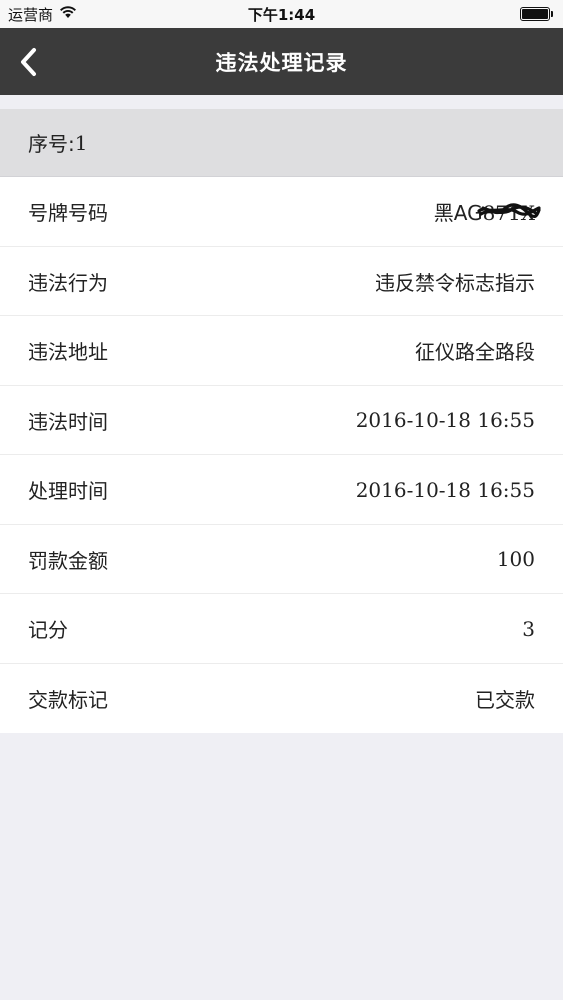 The height and width of the screenshot is (1000, 563). Describe the element at coordinates (51, 144) in the screenshot. I see `record-header-label: 序号:` at that location.